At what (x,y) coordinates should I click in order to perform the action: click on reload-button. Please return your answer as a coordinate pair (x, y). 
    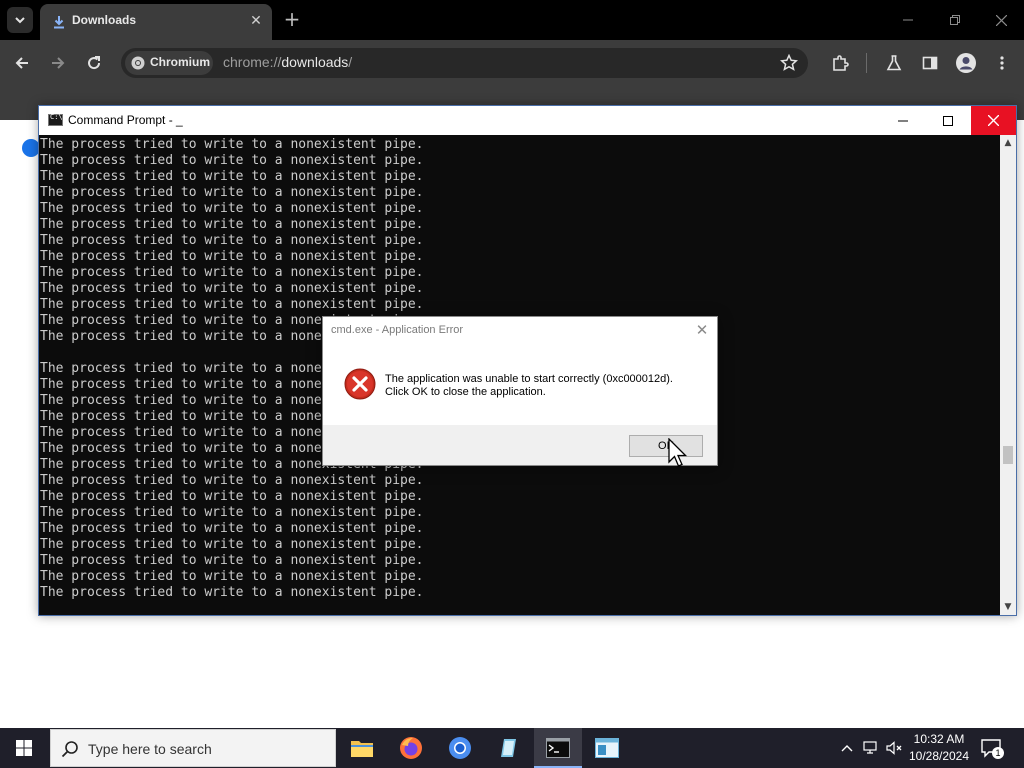
    Looking at the image, I should click on (94, 63).